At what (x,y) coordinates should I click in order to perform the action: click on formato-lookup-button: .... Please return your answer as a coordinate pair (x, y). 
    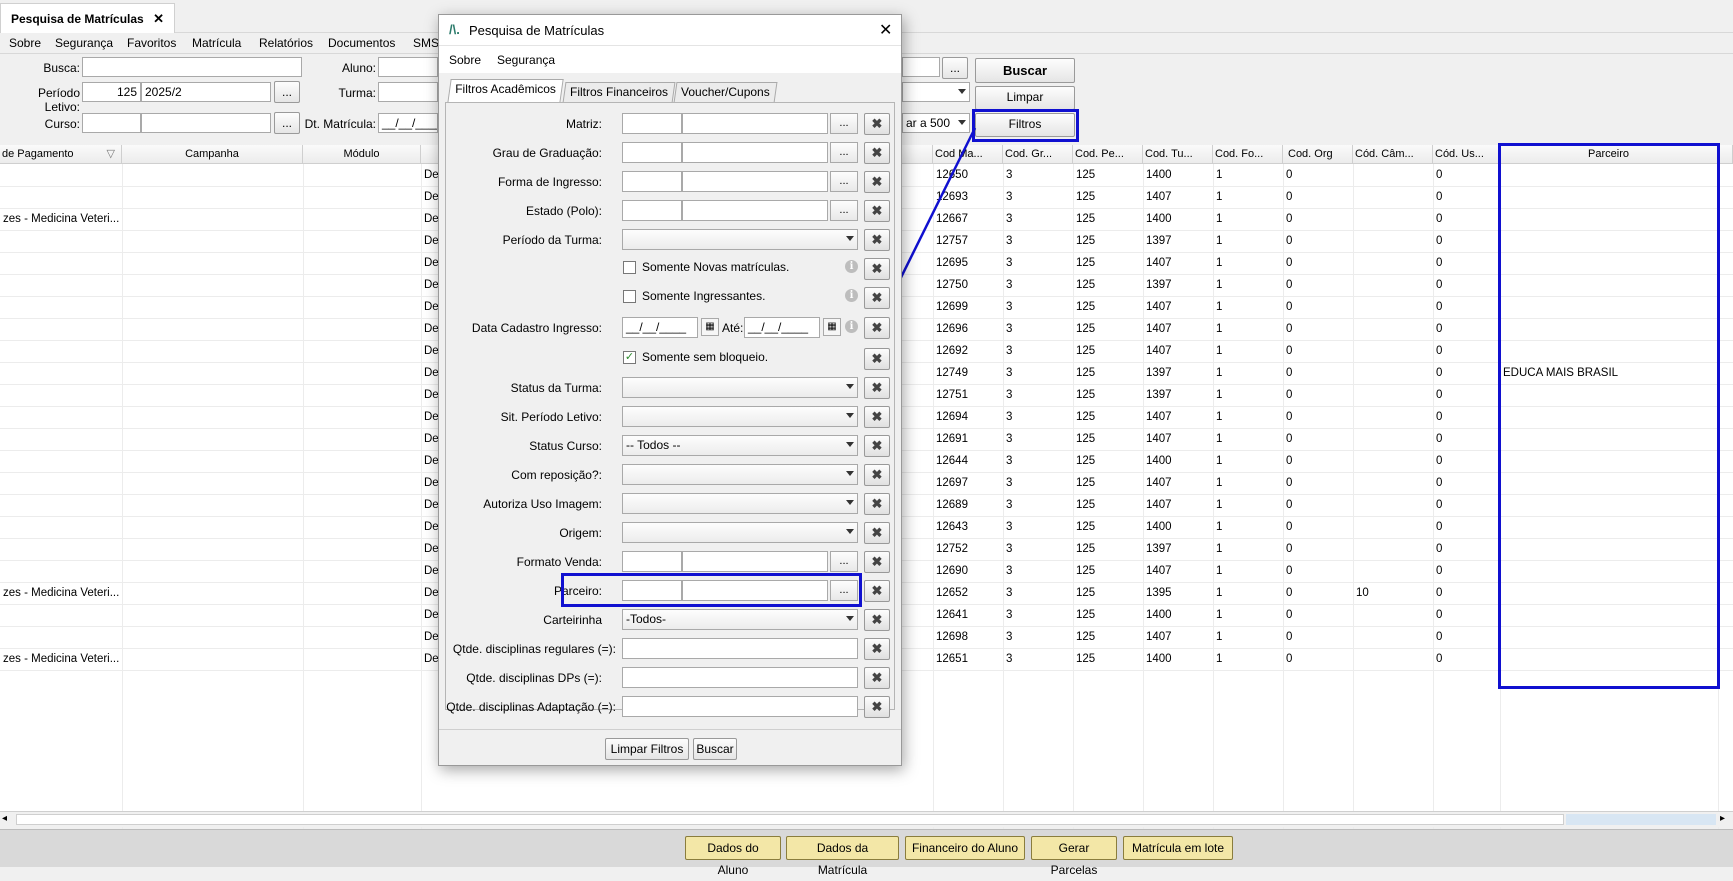
    Looking at the image, I should click on (844, 561).